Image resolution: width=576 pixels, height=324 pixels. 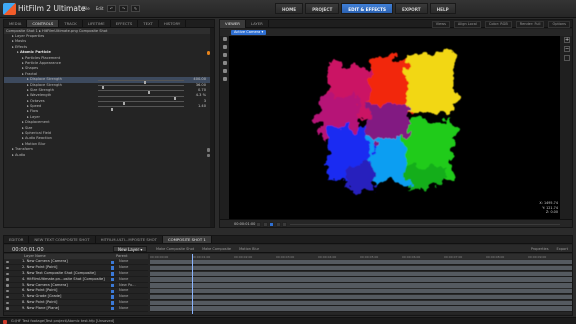 I want to click on redo-icon: ↷, so click(x=123, y=8).